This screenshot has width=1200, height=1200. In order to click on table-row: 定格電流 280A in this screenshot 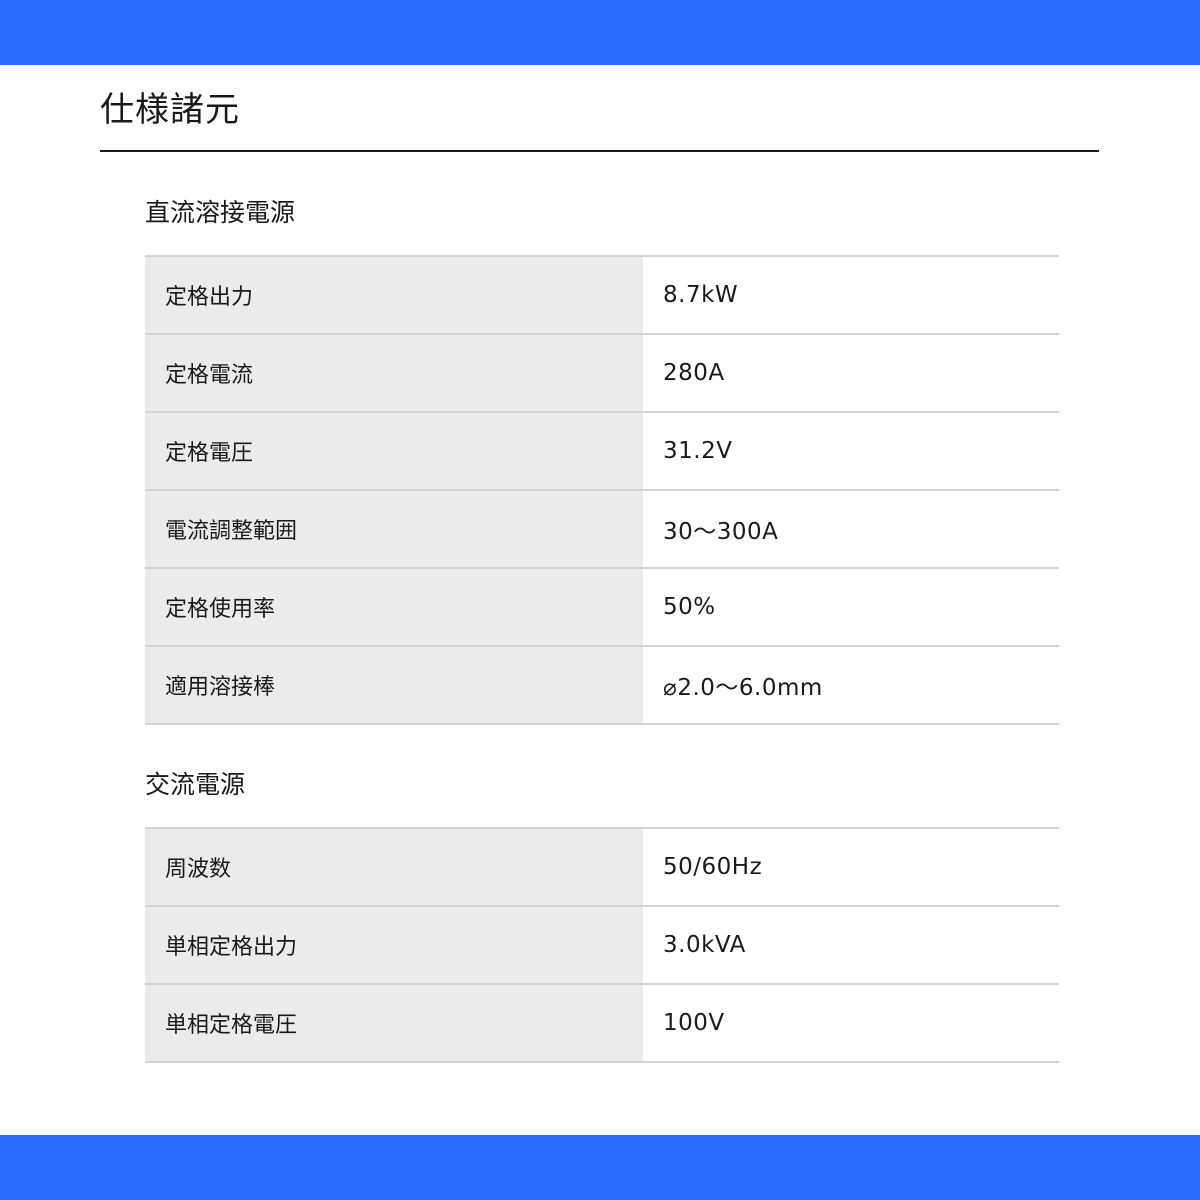, I will do `click(602, 373)`.